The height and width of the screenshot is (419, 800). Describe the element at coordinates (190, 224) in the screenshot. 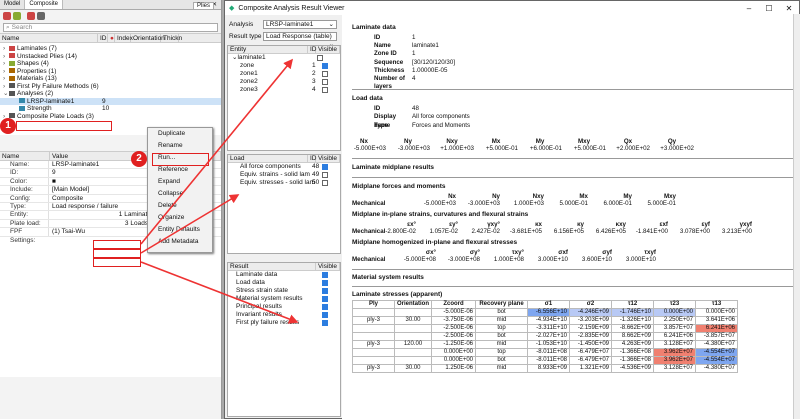

I see `arrow-load` at that location.